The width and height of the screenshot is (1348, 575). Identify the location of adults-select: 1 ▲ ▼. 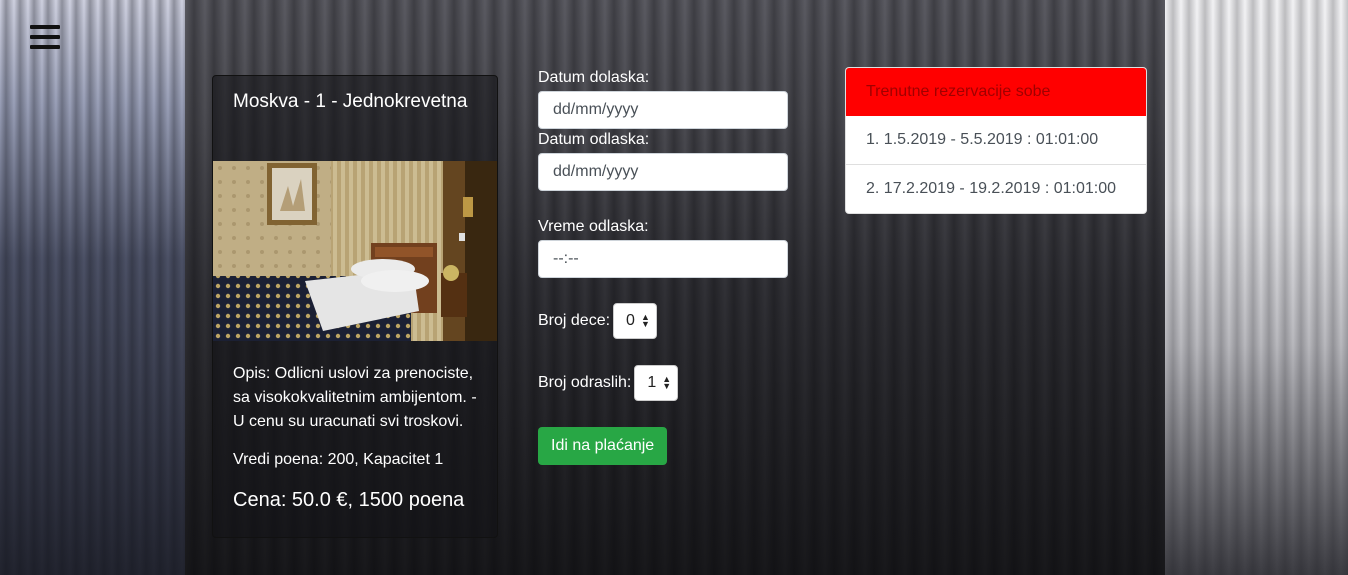
(656, 383).